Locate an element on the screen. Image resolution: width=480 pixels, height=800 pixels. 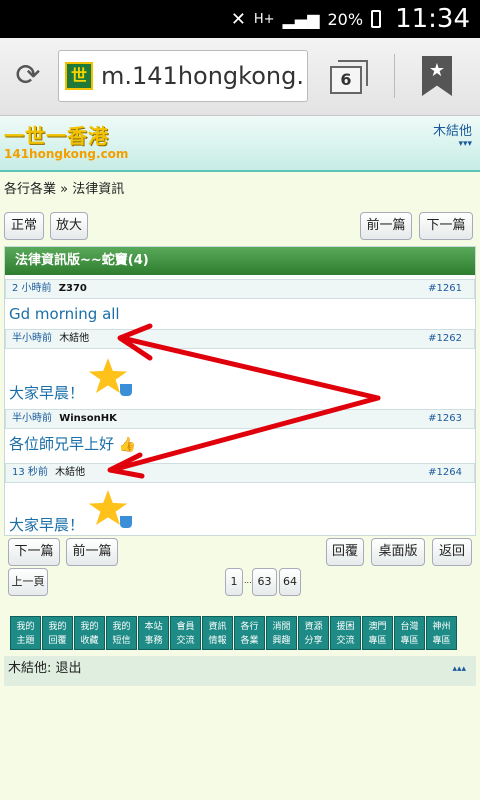
footer-bar: 木結他: 退出 ▴▴▴ is located at coordinates (240, 671).